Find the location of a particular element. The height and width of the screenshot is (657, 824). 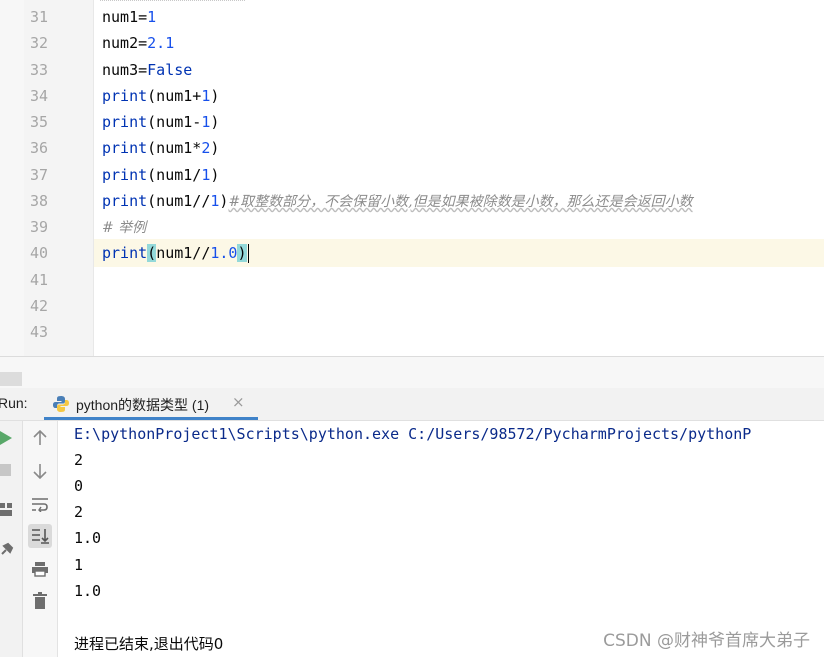

print-icon is located at coordinates (40, 569).